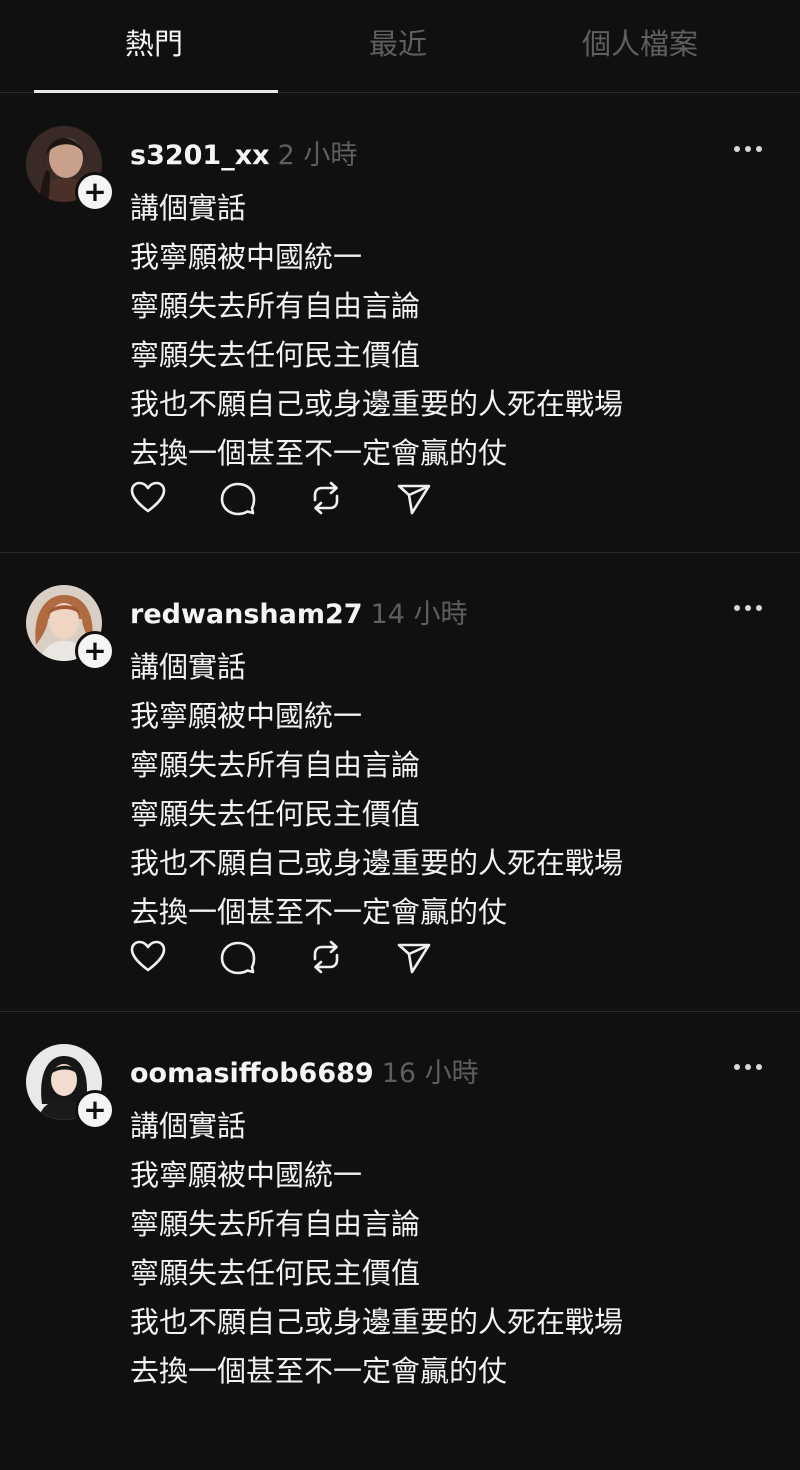 The width and height of the screenshot is (800, 1470). What do you see at coordinates (419, 614) in the screenshot?
I see `post-time: 14 小時` at bounding box center [419, 614].